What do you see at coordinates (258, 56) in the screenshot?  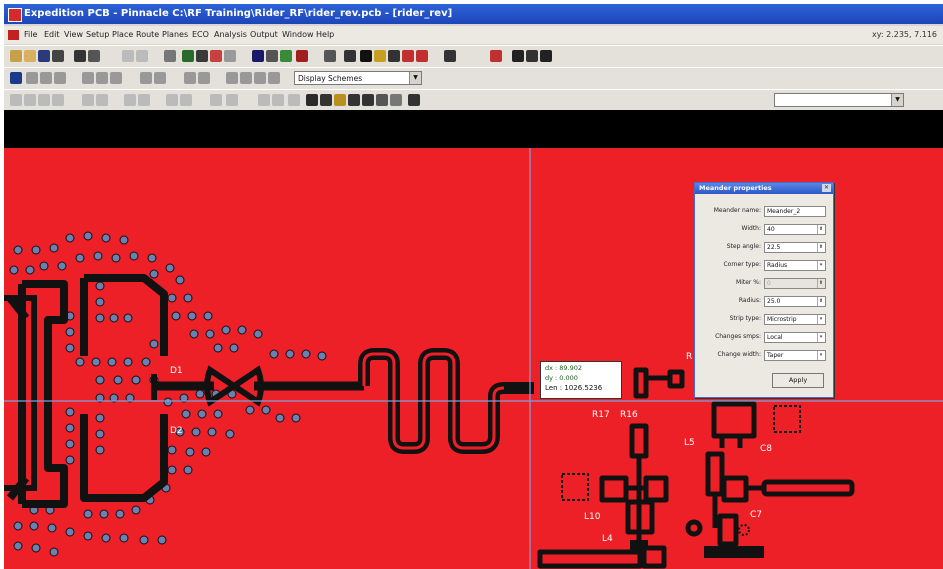 I see `layer-icon` at bounding box center [258, 56].